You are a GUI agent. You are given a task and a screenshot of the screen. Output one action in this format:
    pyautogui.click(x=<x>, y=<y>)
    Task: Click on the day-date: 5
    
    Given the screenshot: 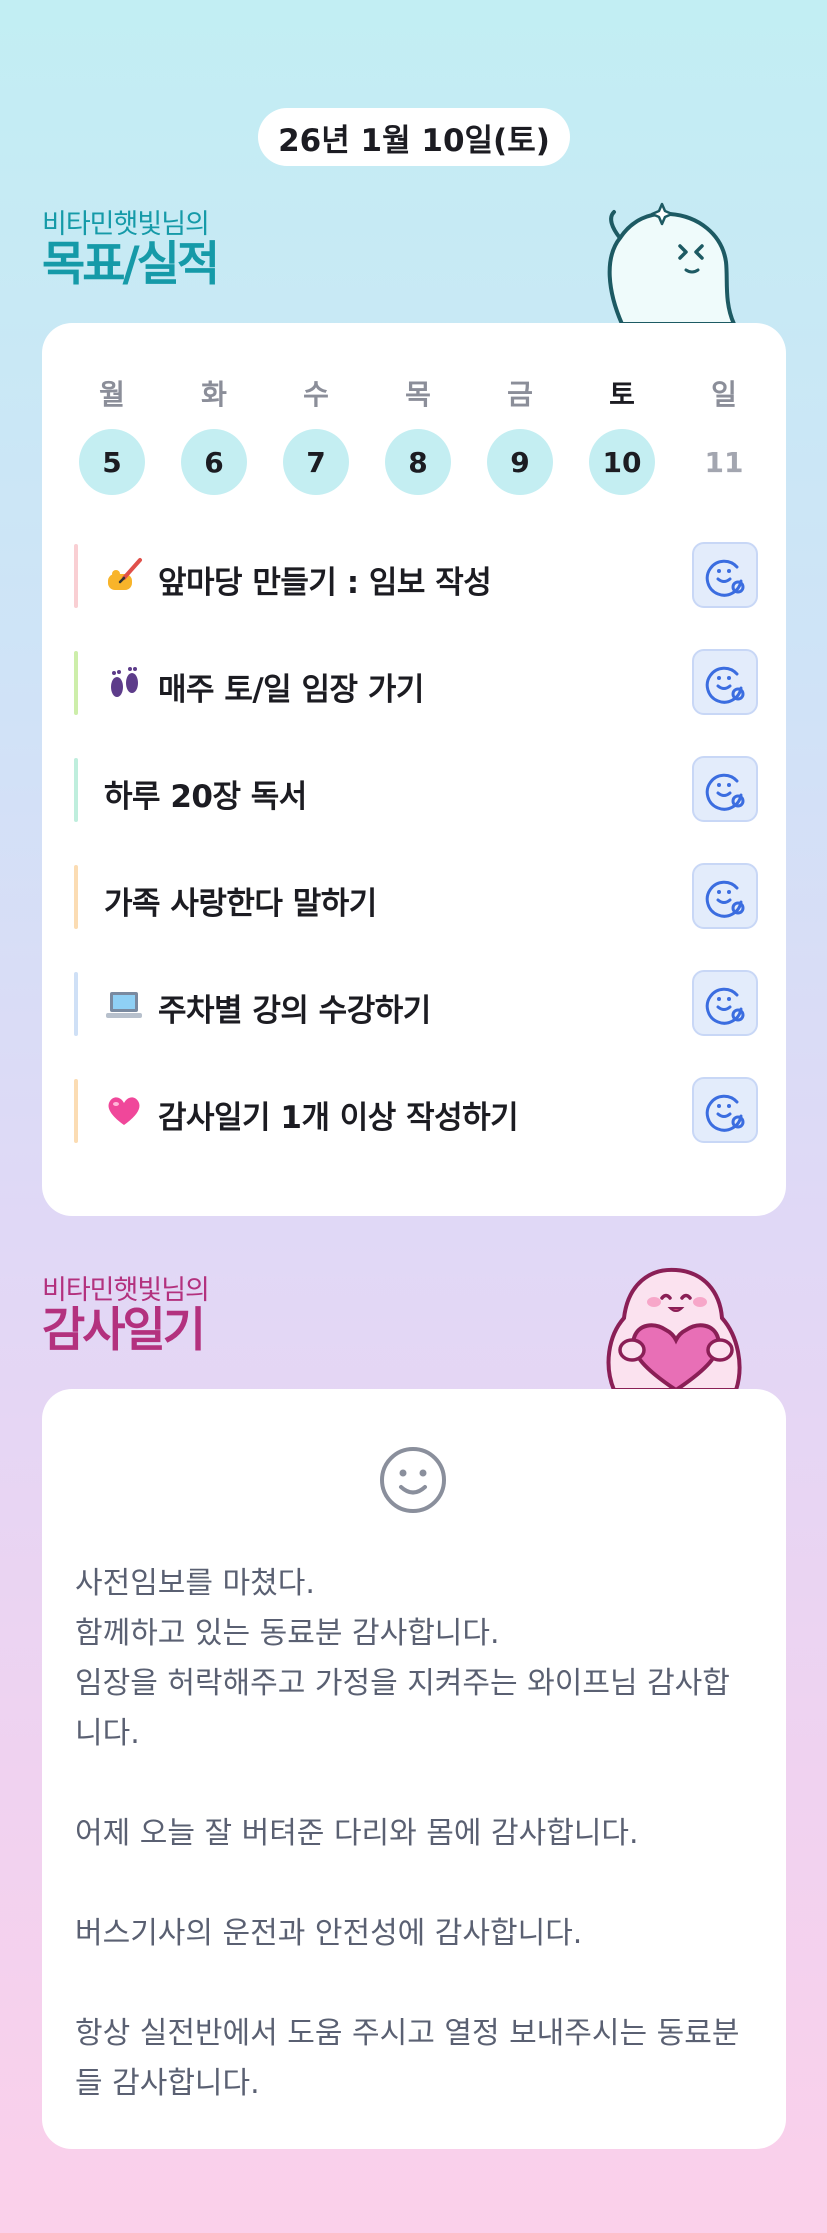 What is the action you would take?
    pyautogui.click(x=112, y=462)
    